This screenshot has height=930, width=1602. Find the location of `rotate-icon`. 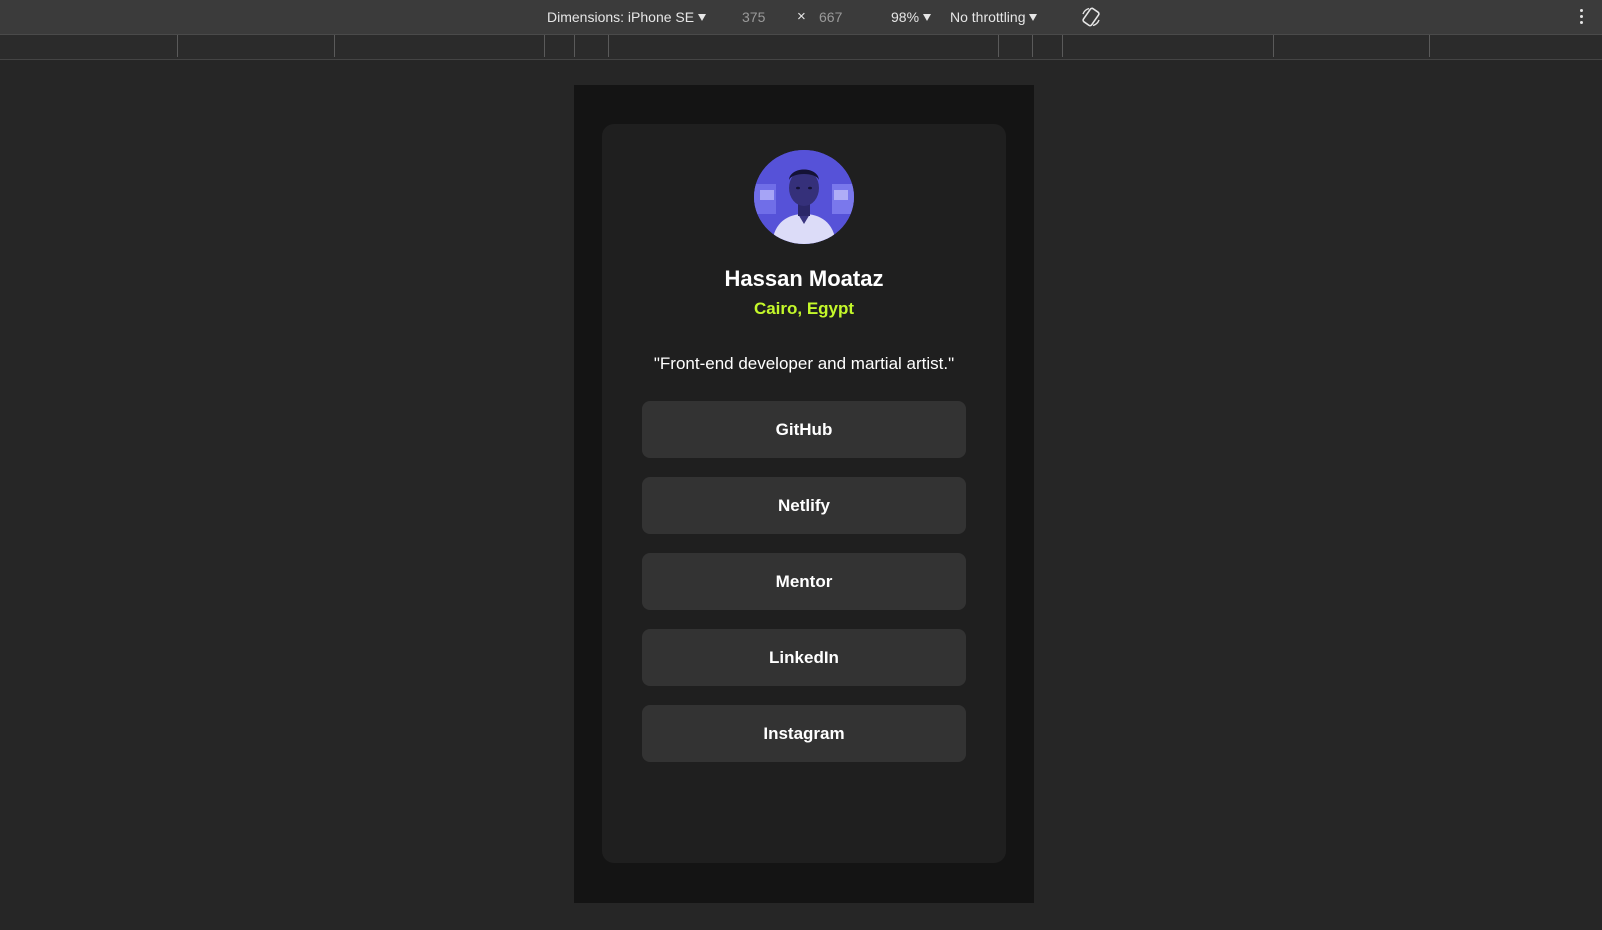

rotate-icon is located at coordinates (1091, 17).